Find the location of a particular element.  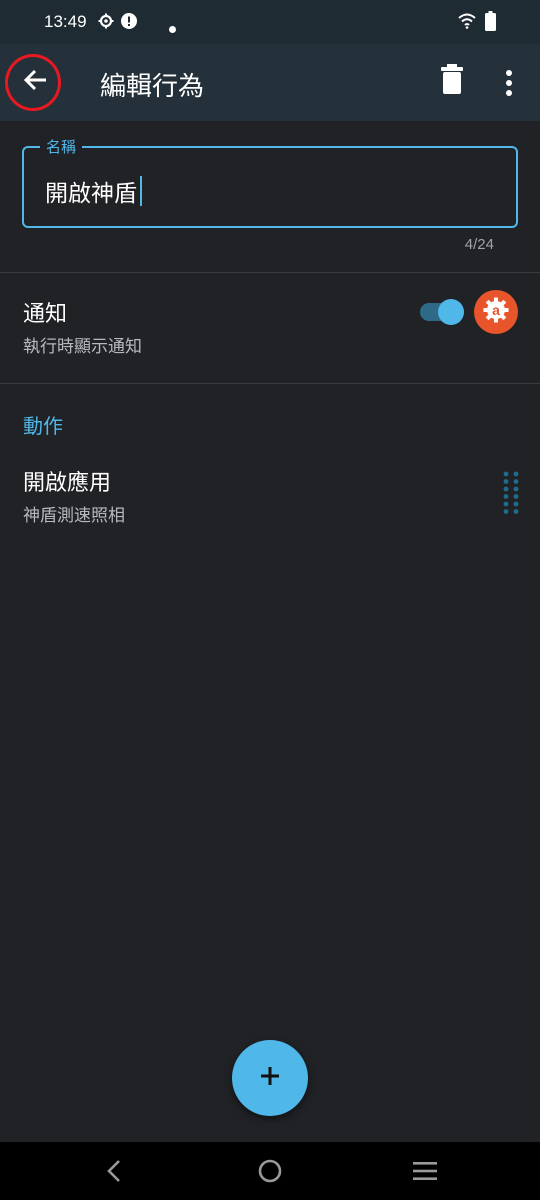

page-title: 編輯行為 is located at coordinates (152, 87).